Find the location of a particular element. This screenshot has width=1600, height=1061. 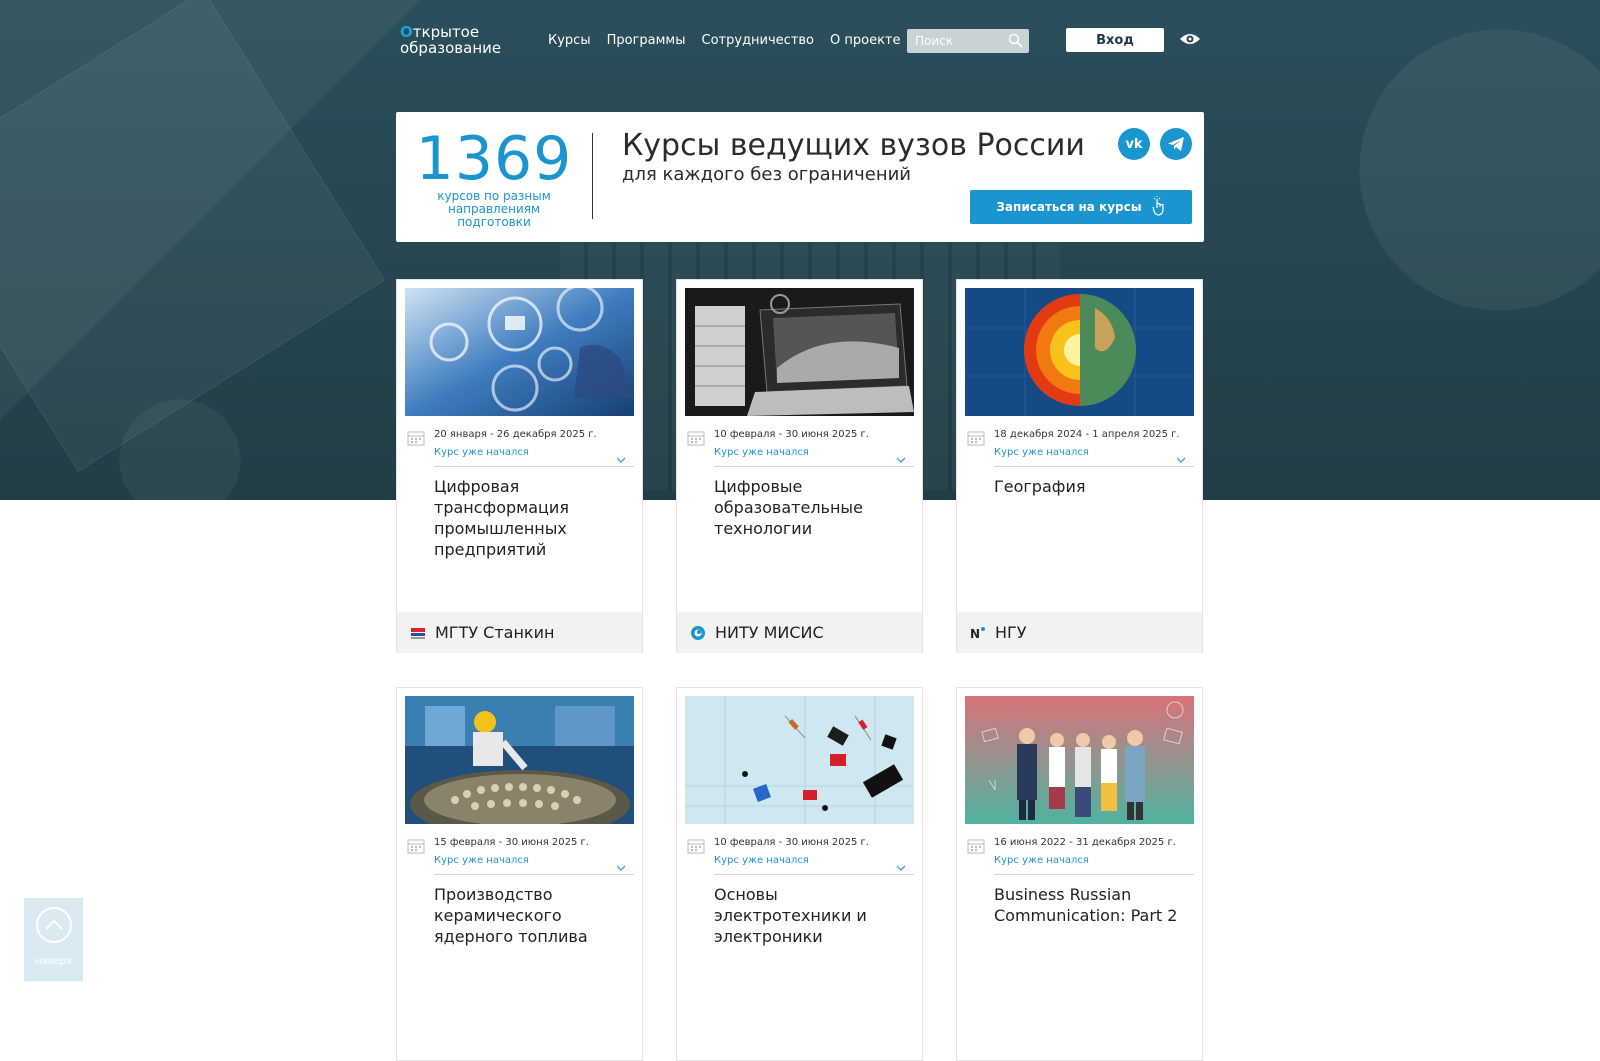

misis-logo-icon is located at coordinates (698, 633).